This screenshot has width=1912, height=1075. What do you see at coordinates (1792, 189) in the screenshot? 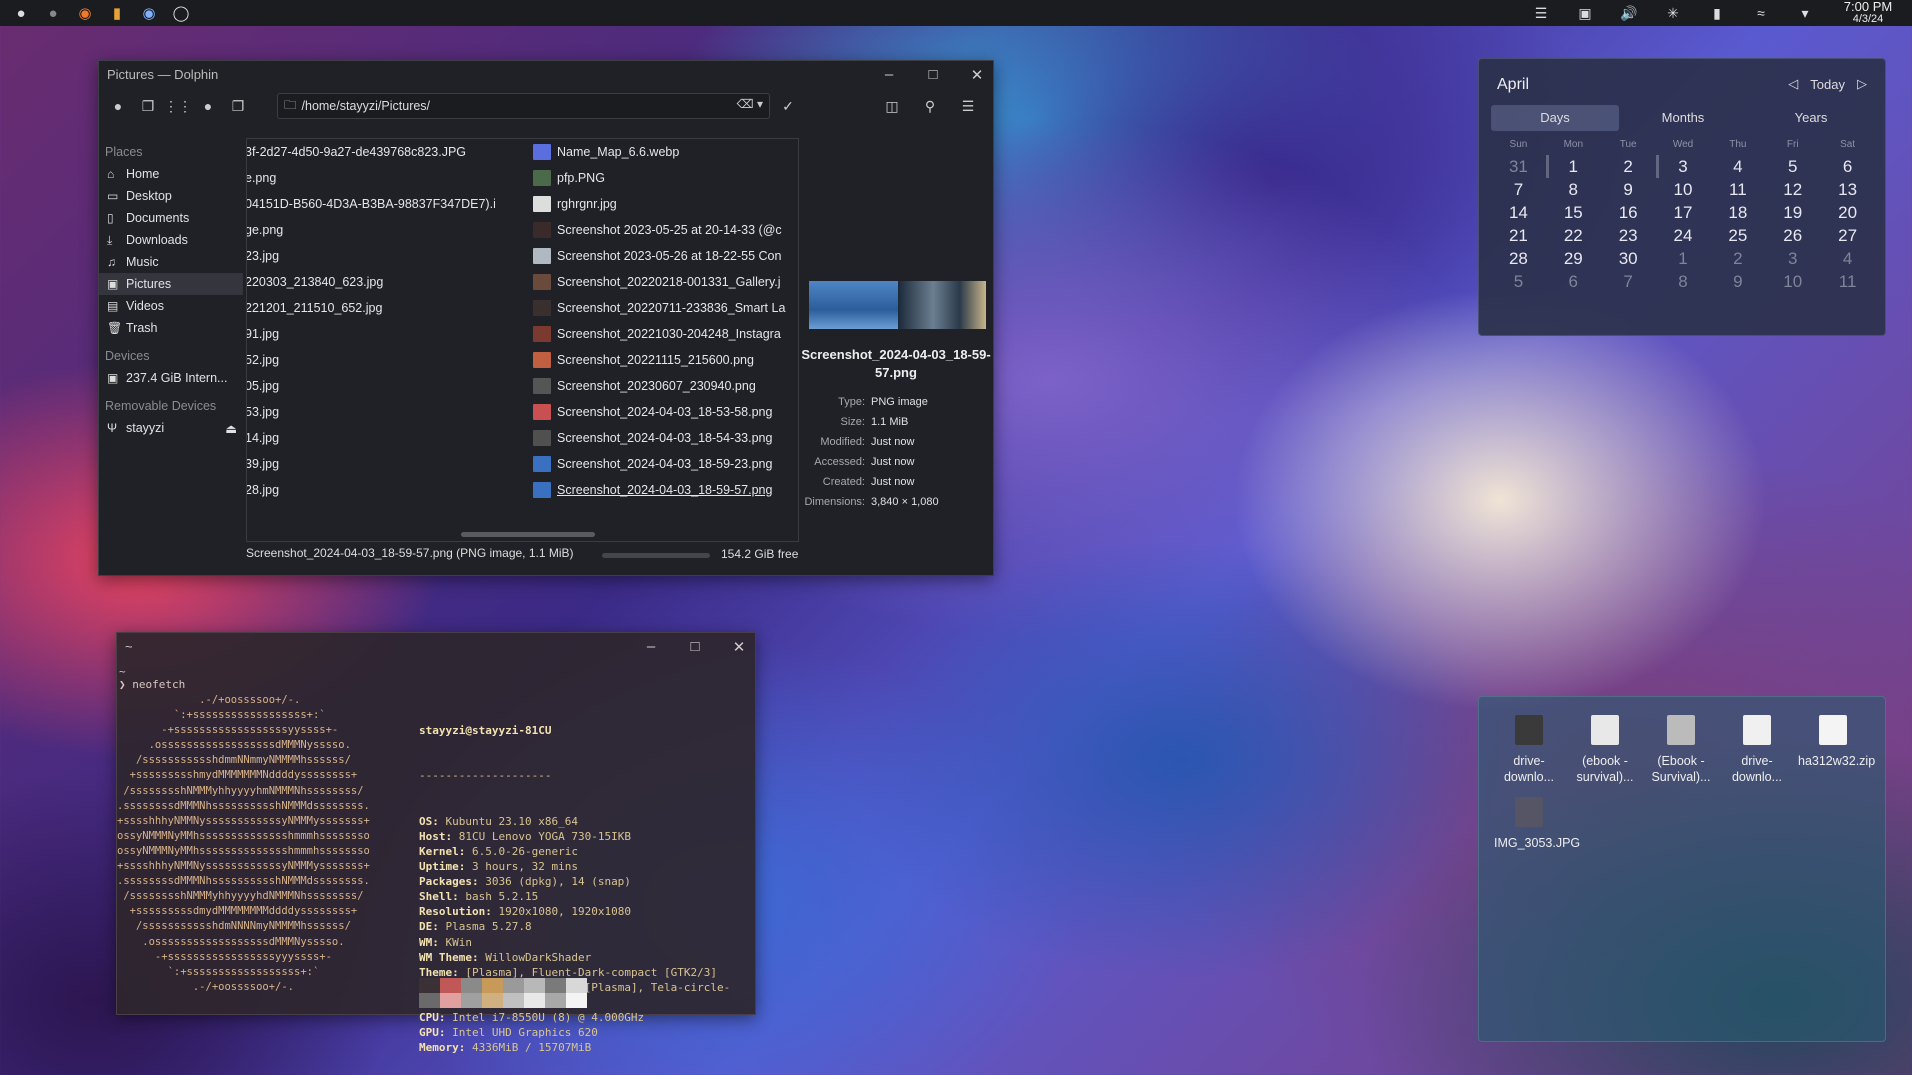
I see `calendar-day: 12` at bounding box center [1792, 189].